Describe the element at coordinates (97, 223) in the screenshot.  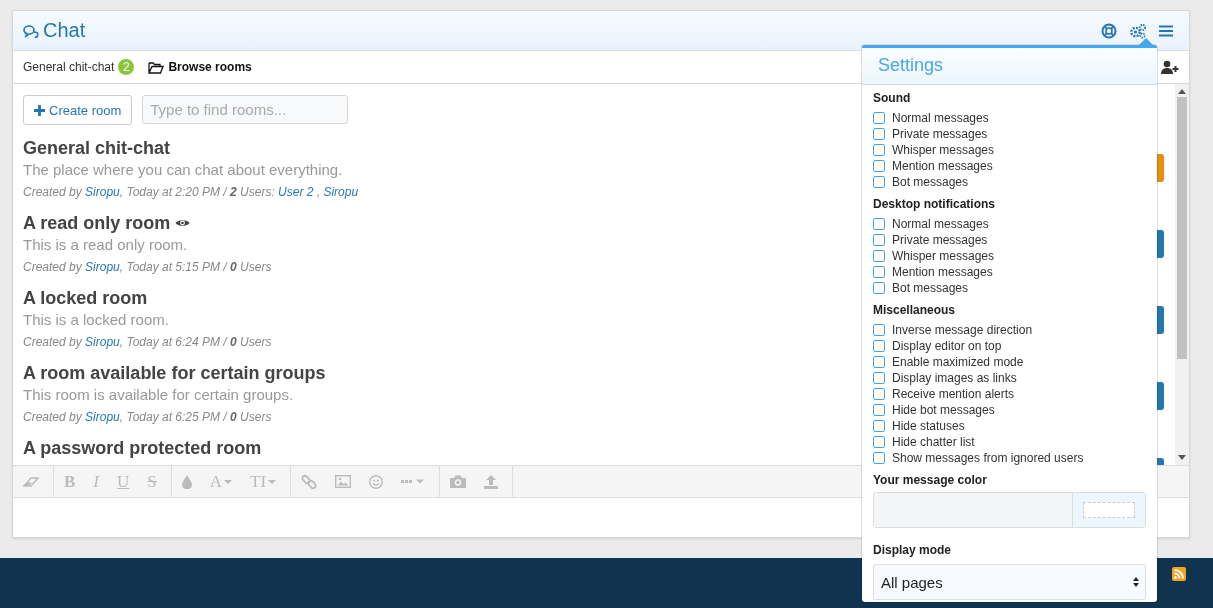
I see `room-title: A read only room` at that location.